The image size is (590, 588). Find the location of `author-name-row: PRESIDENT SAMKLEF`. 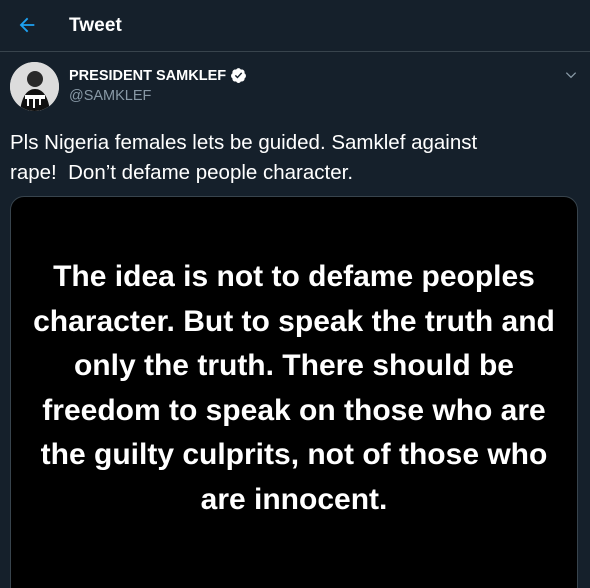

author-name-row: PRESIDENT SAMKLEF is located at coordinates (158, 75).